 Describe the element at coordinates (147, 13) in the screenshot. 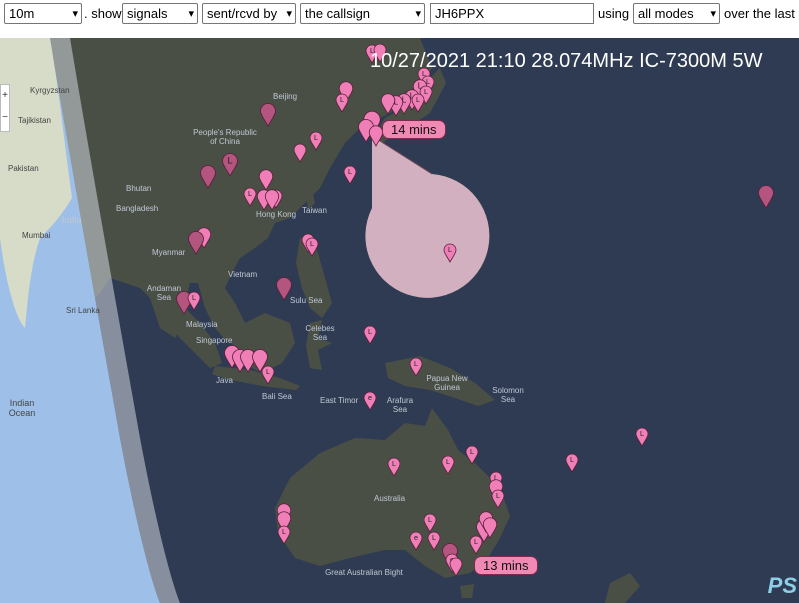

I see `show-select-value: signals` at that location.